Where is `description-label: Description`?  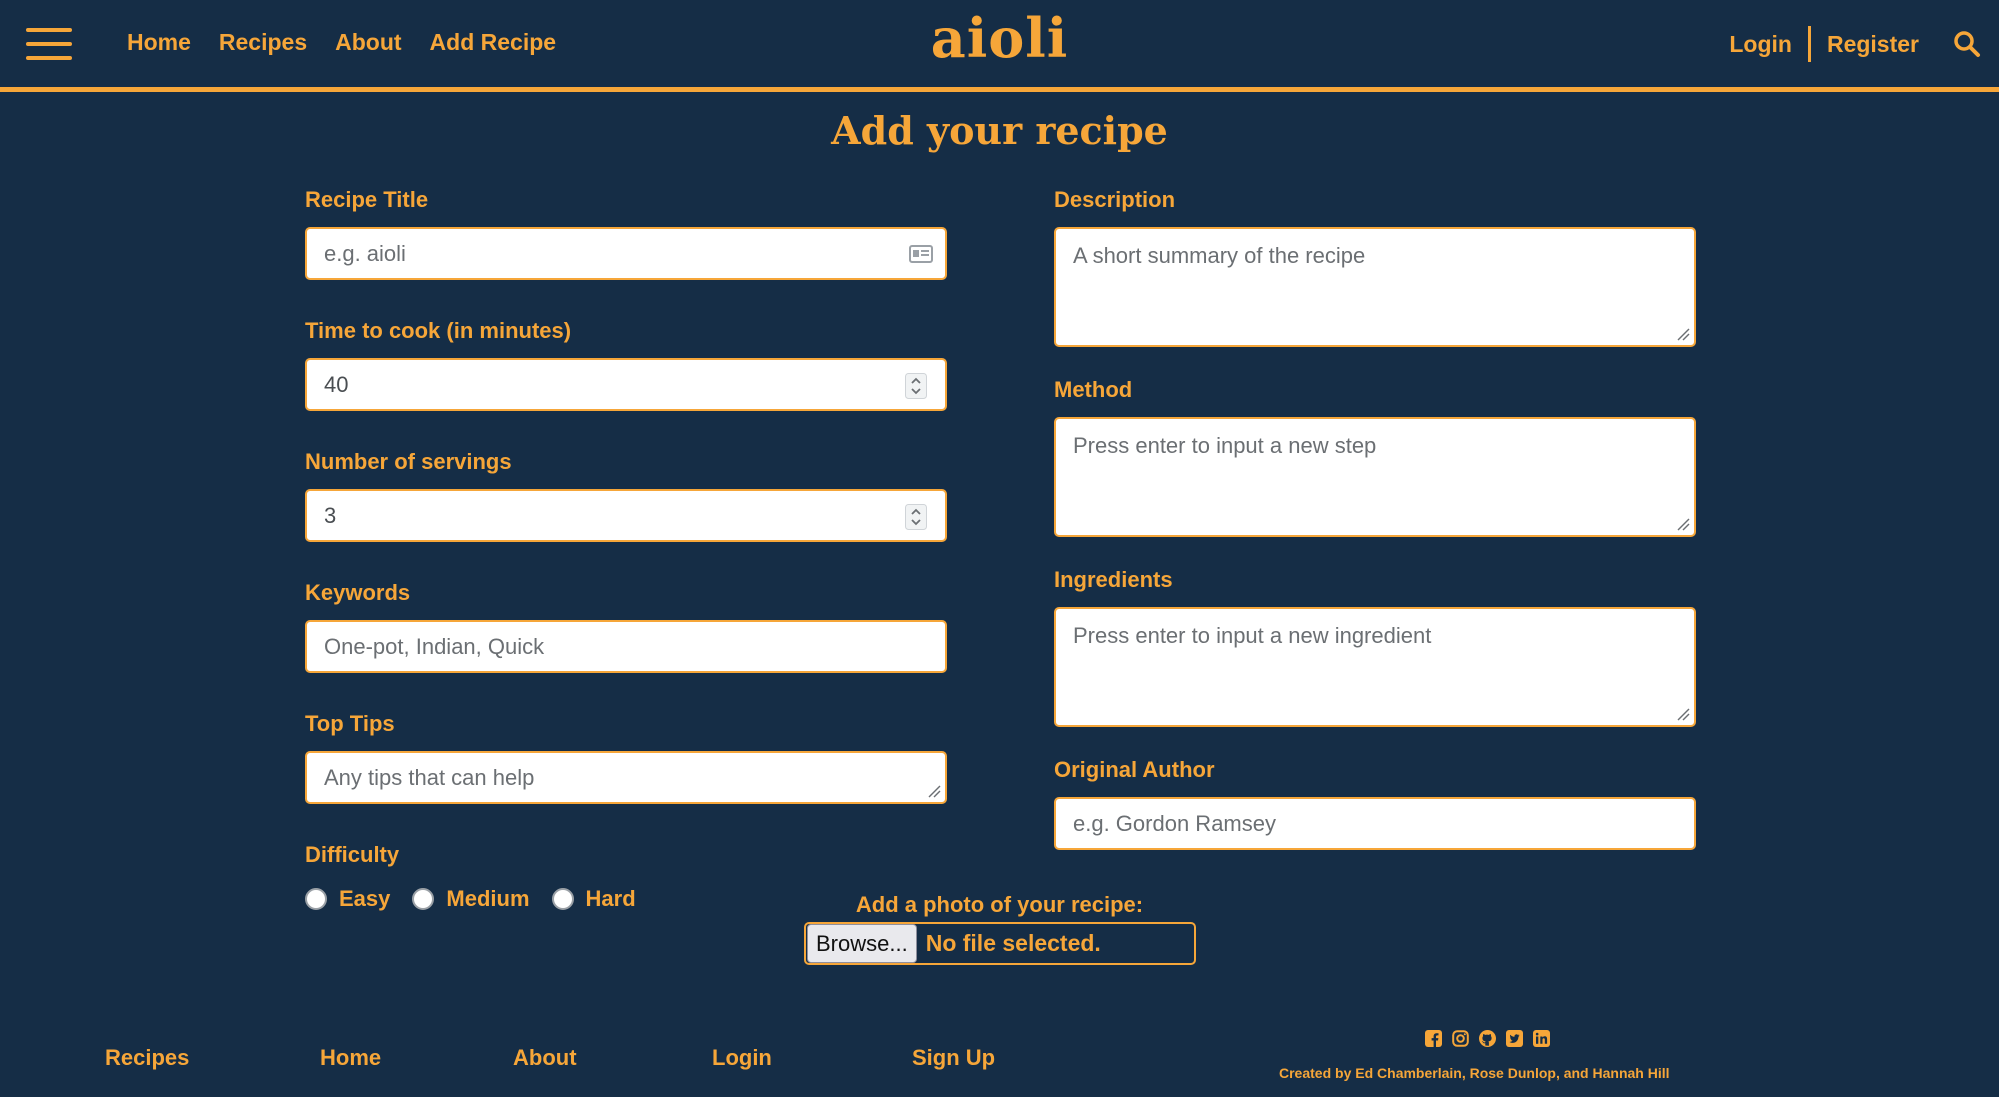 description-label: Description is located at coordinates (1115, 199).